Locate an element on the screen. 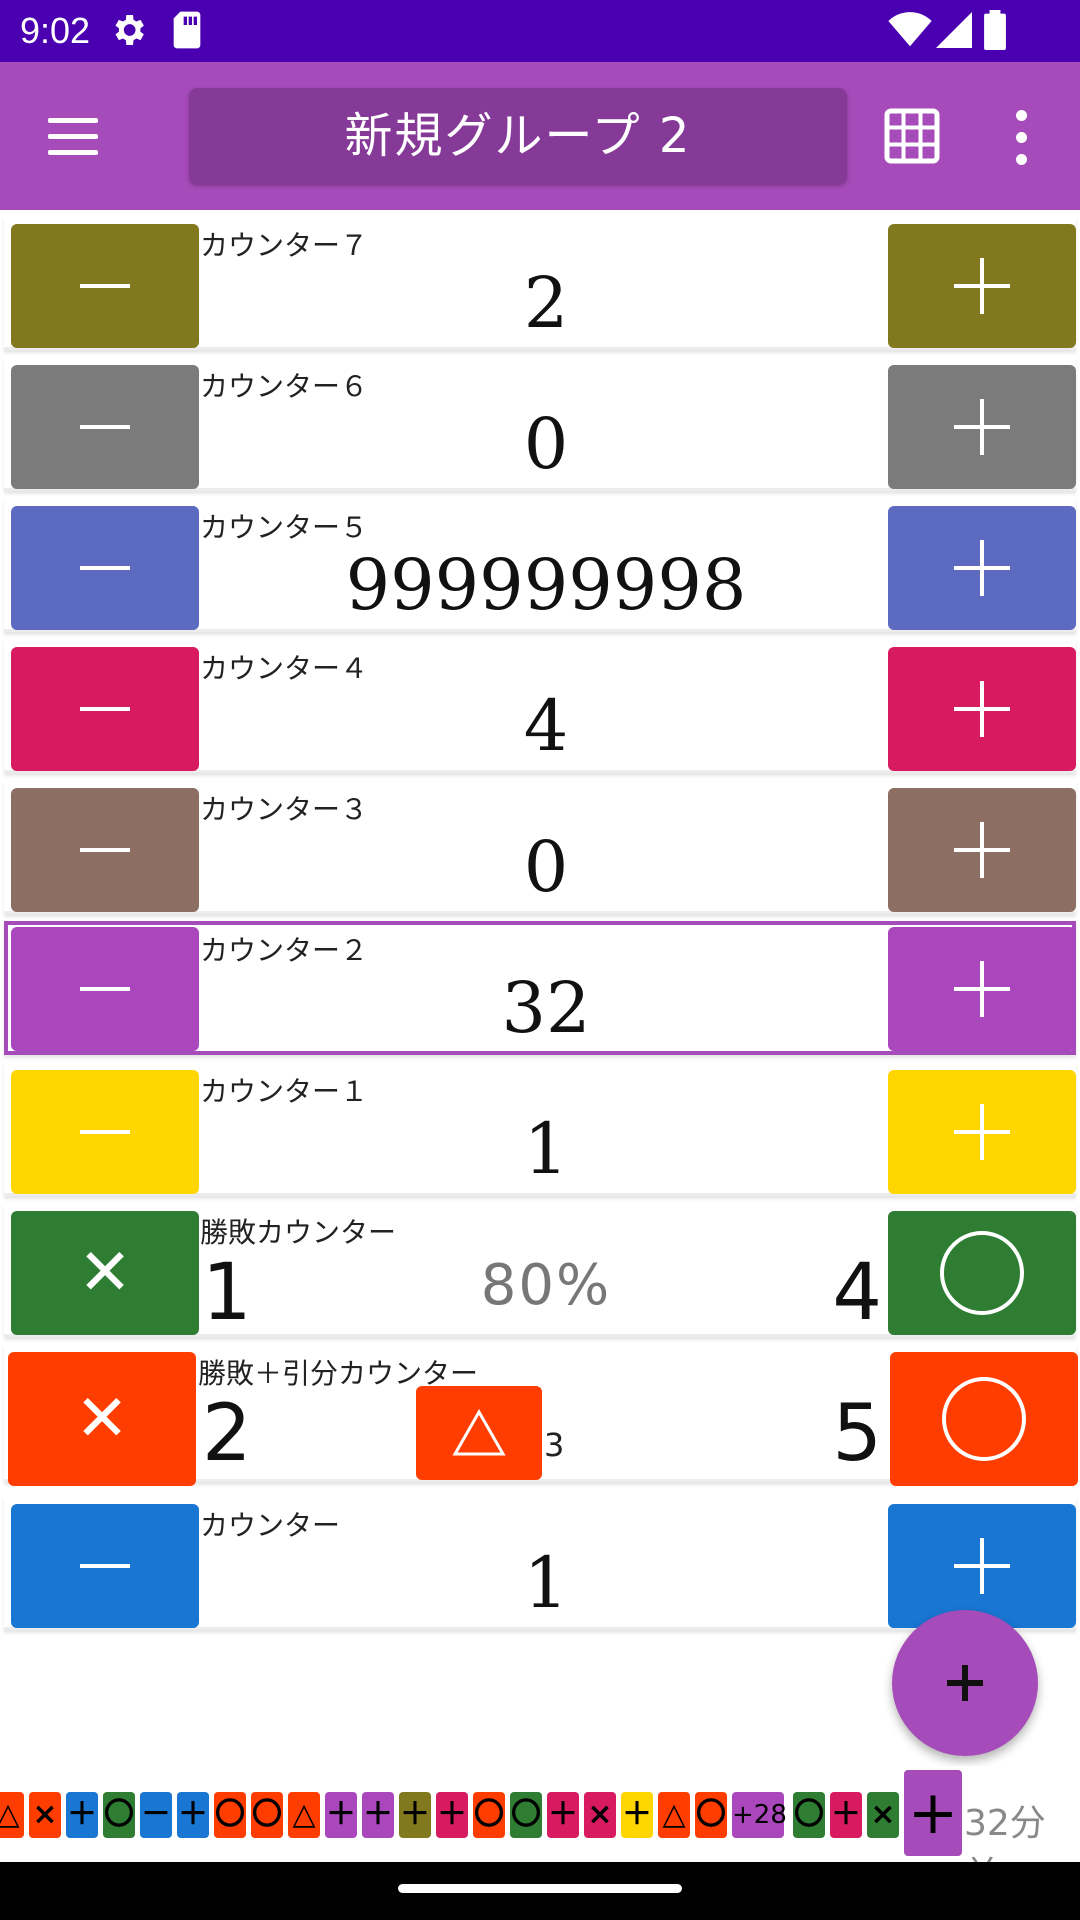  counter-row: カウンター３ 0 is located at coordinates (540, 847).